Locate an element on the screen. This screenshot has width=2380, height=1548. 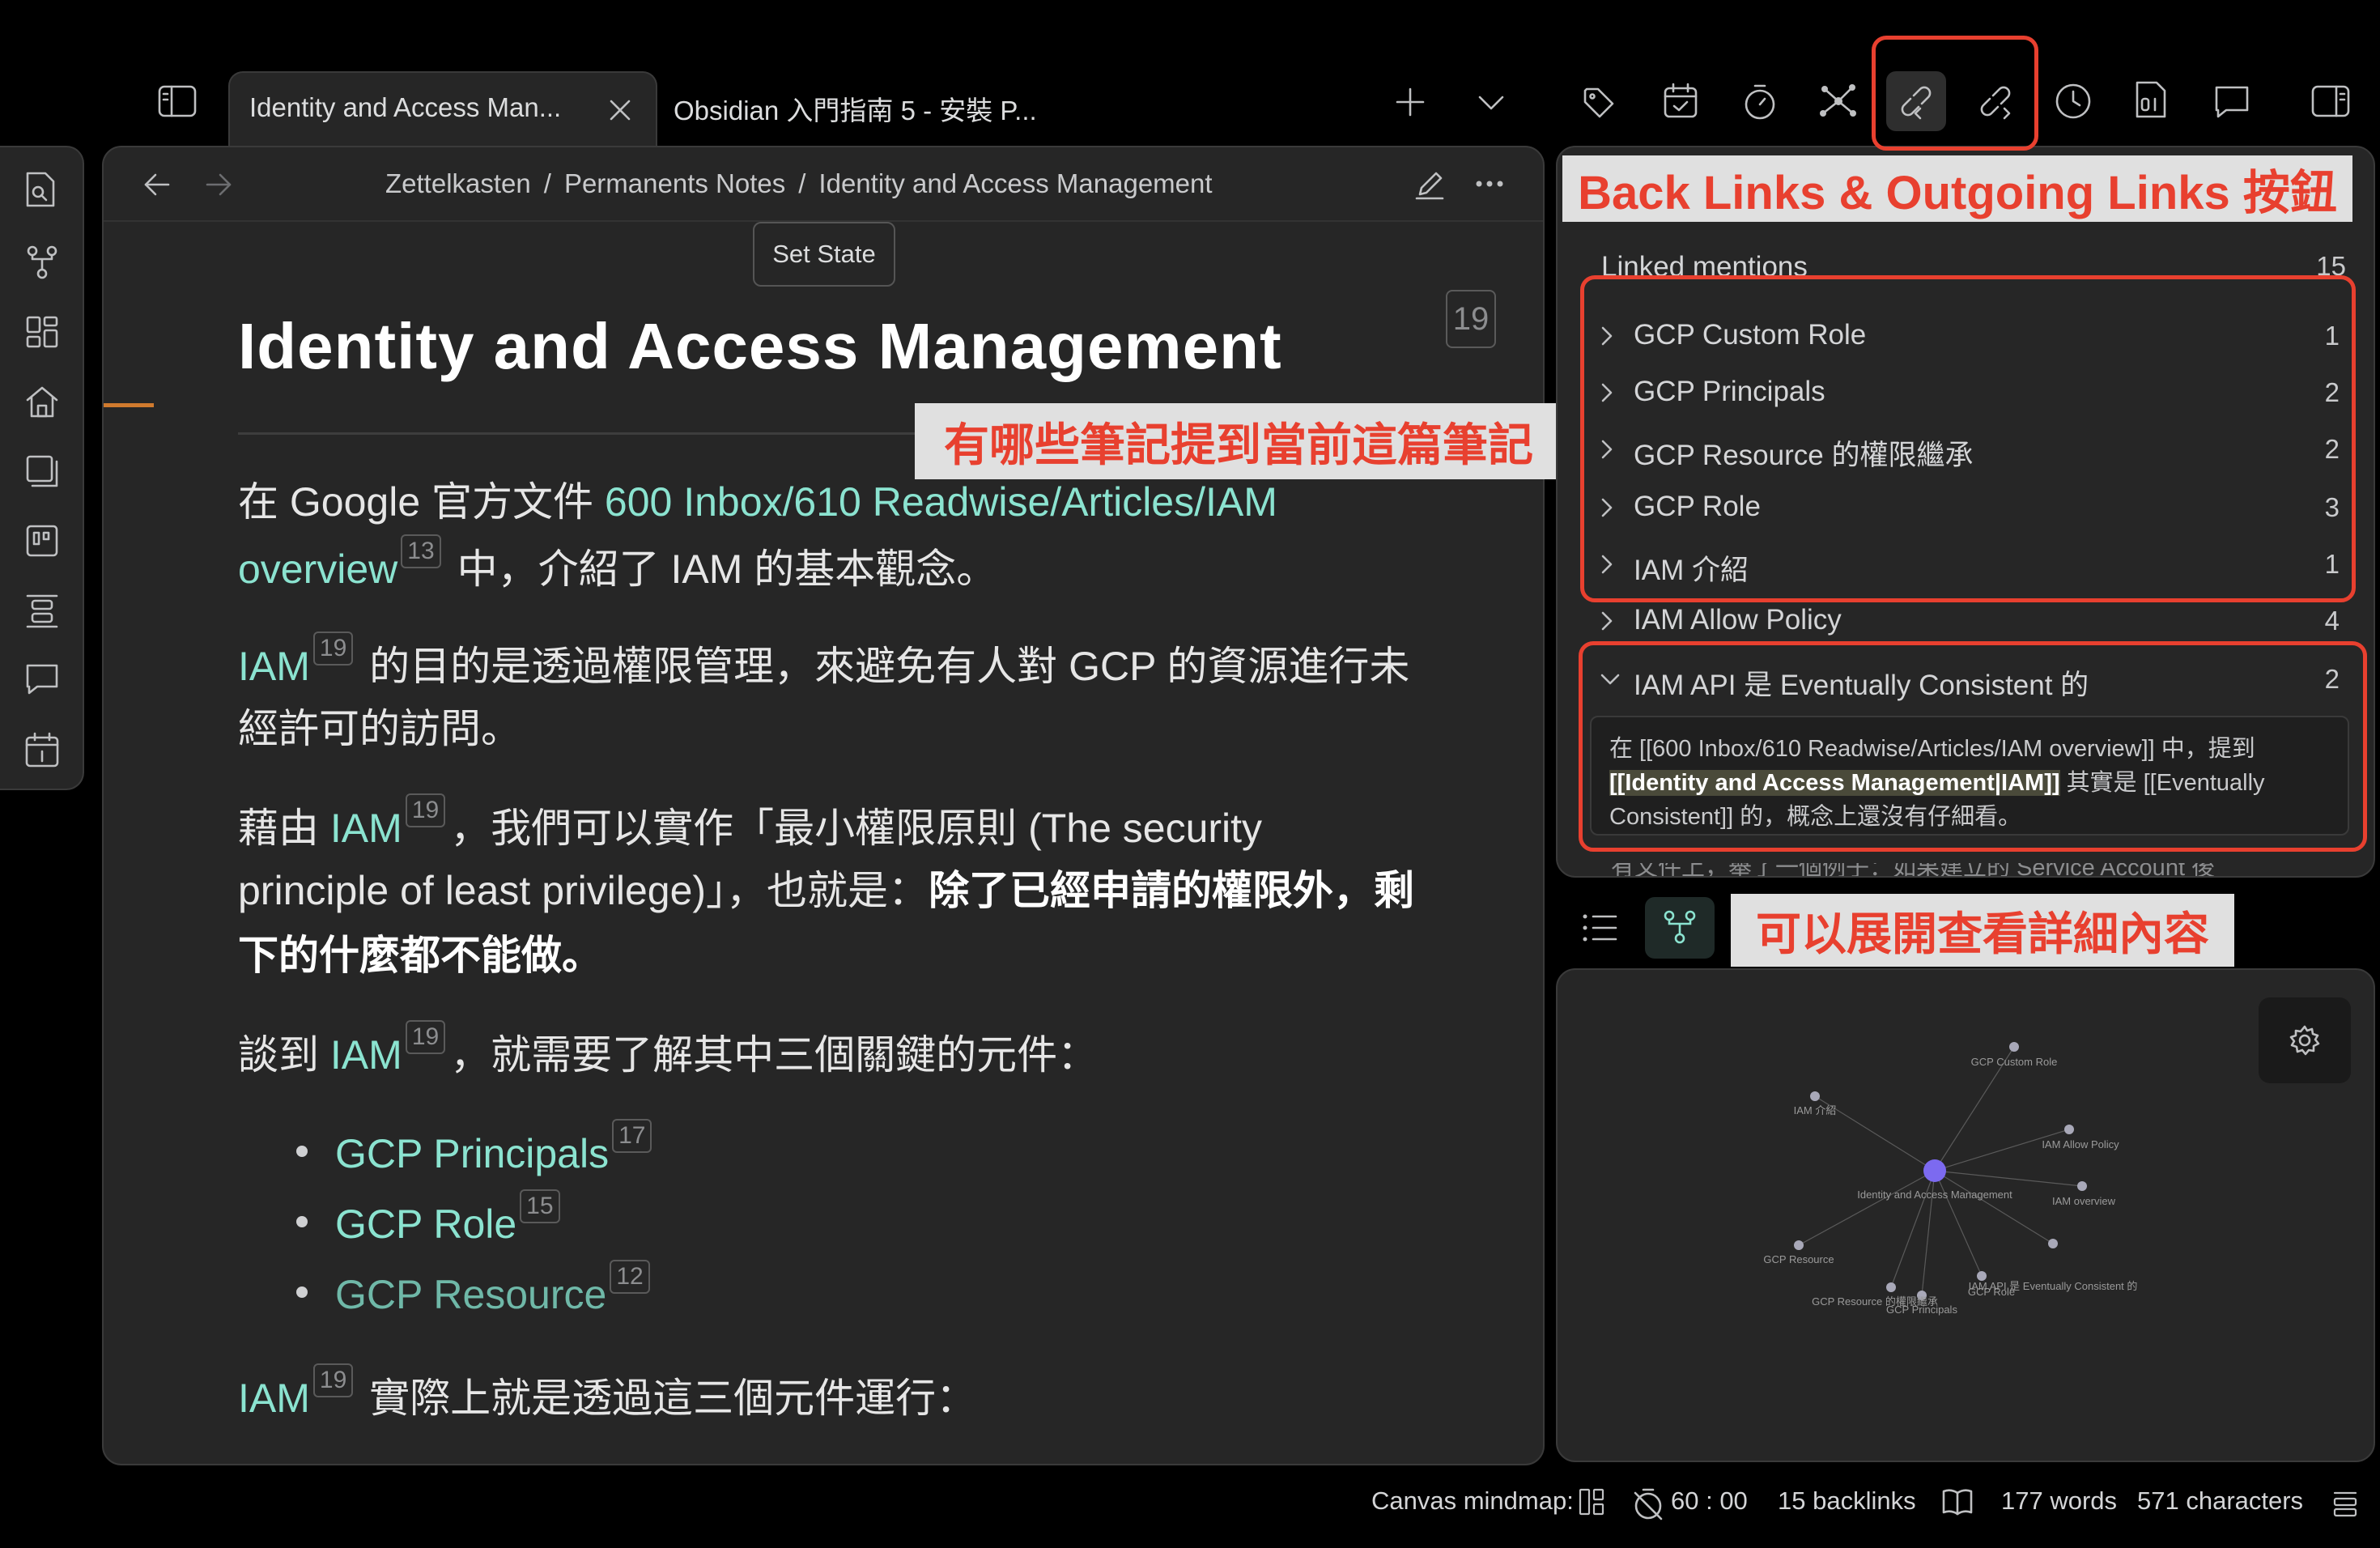
git-fork-icon is located at coordinates (42, 262).